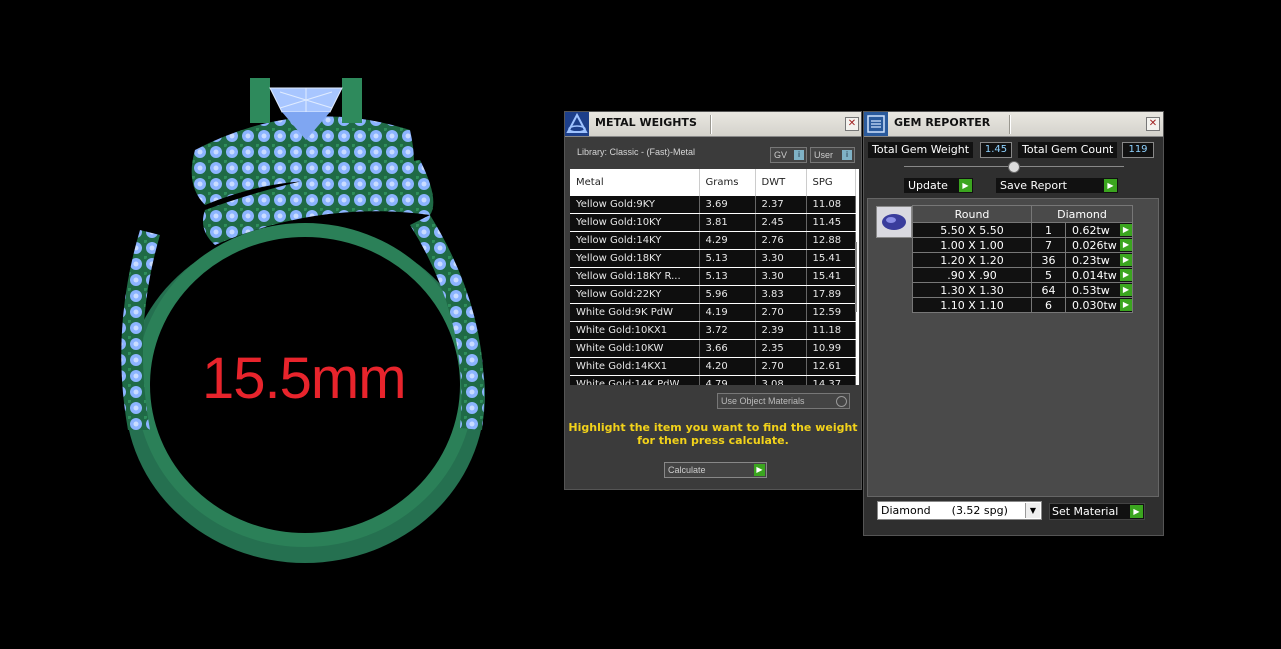 The width and height of the screenshot is (1281, 649). What do you see at coordinates (635, 348) in the screenshot?
I see `metal-cell: White Gold:10KW` at bounding box center [635, 348].